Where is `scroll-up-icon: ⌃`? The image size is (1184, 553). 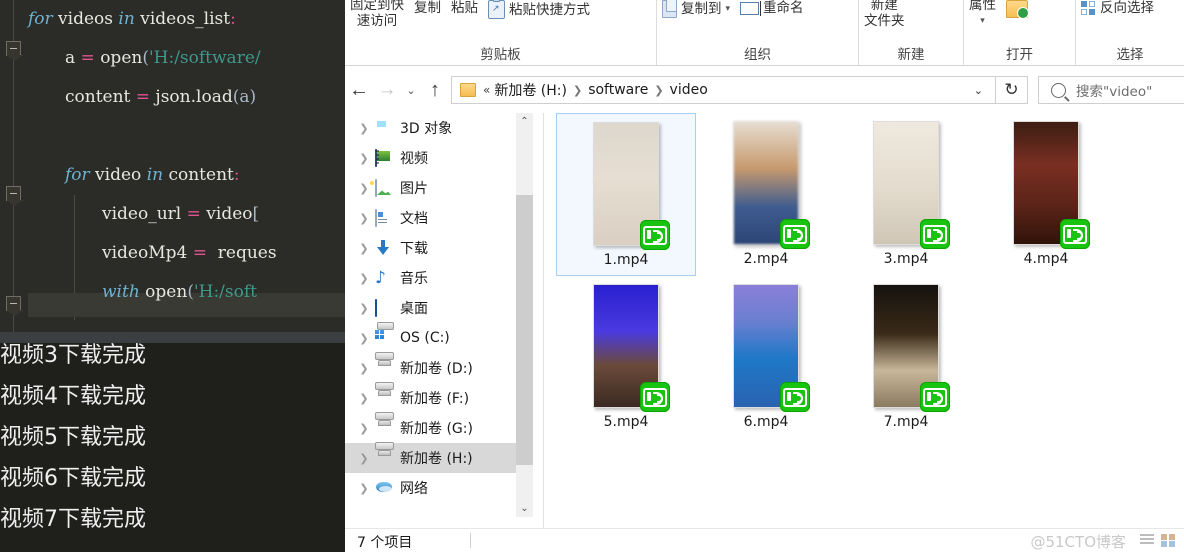 scroll-up-icon: ⌃ is located at coordinates (524, 121).